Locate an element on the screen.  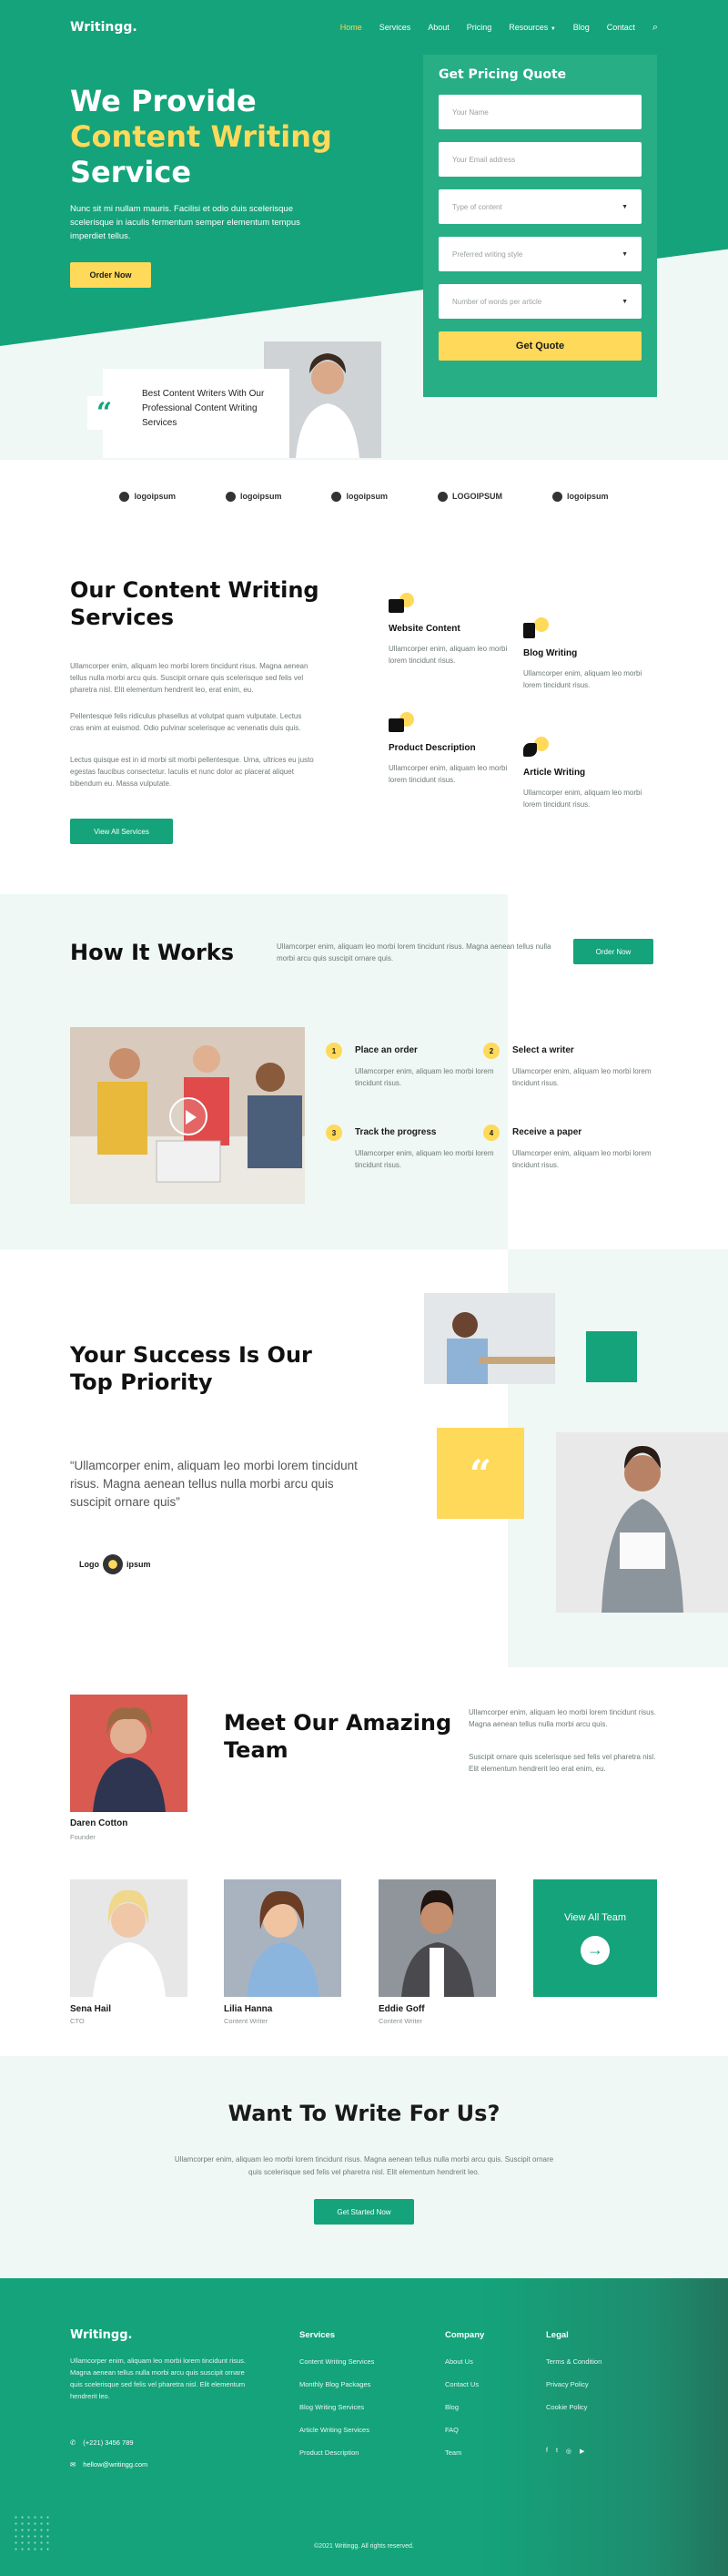
footer-link: Content Writing Services is located at coordinates (336, 2361).